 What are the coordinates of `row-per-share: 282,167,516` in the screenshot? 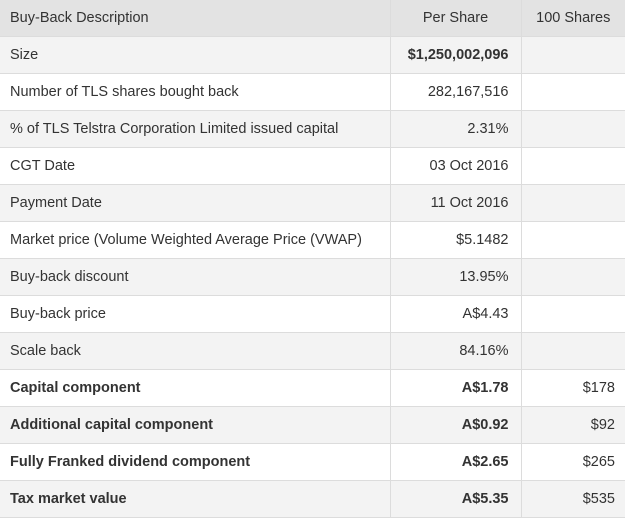 It's located at (455, 91).